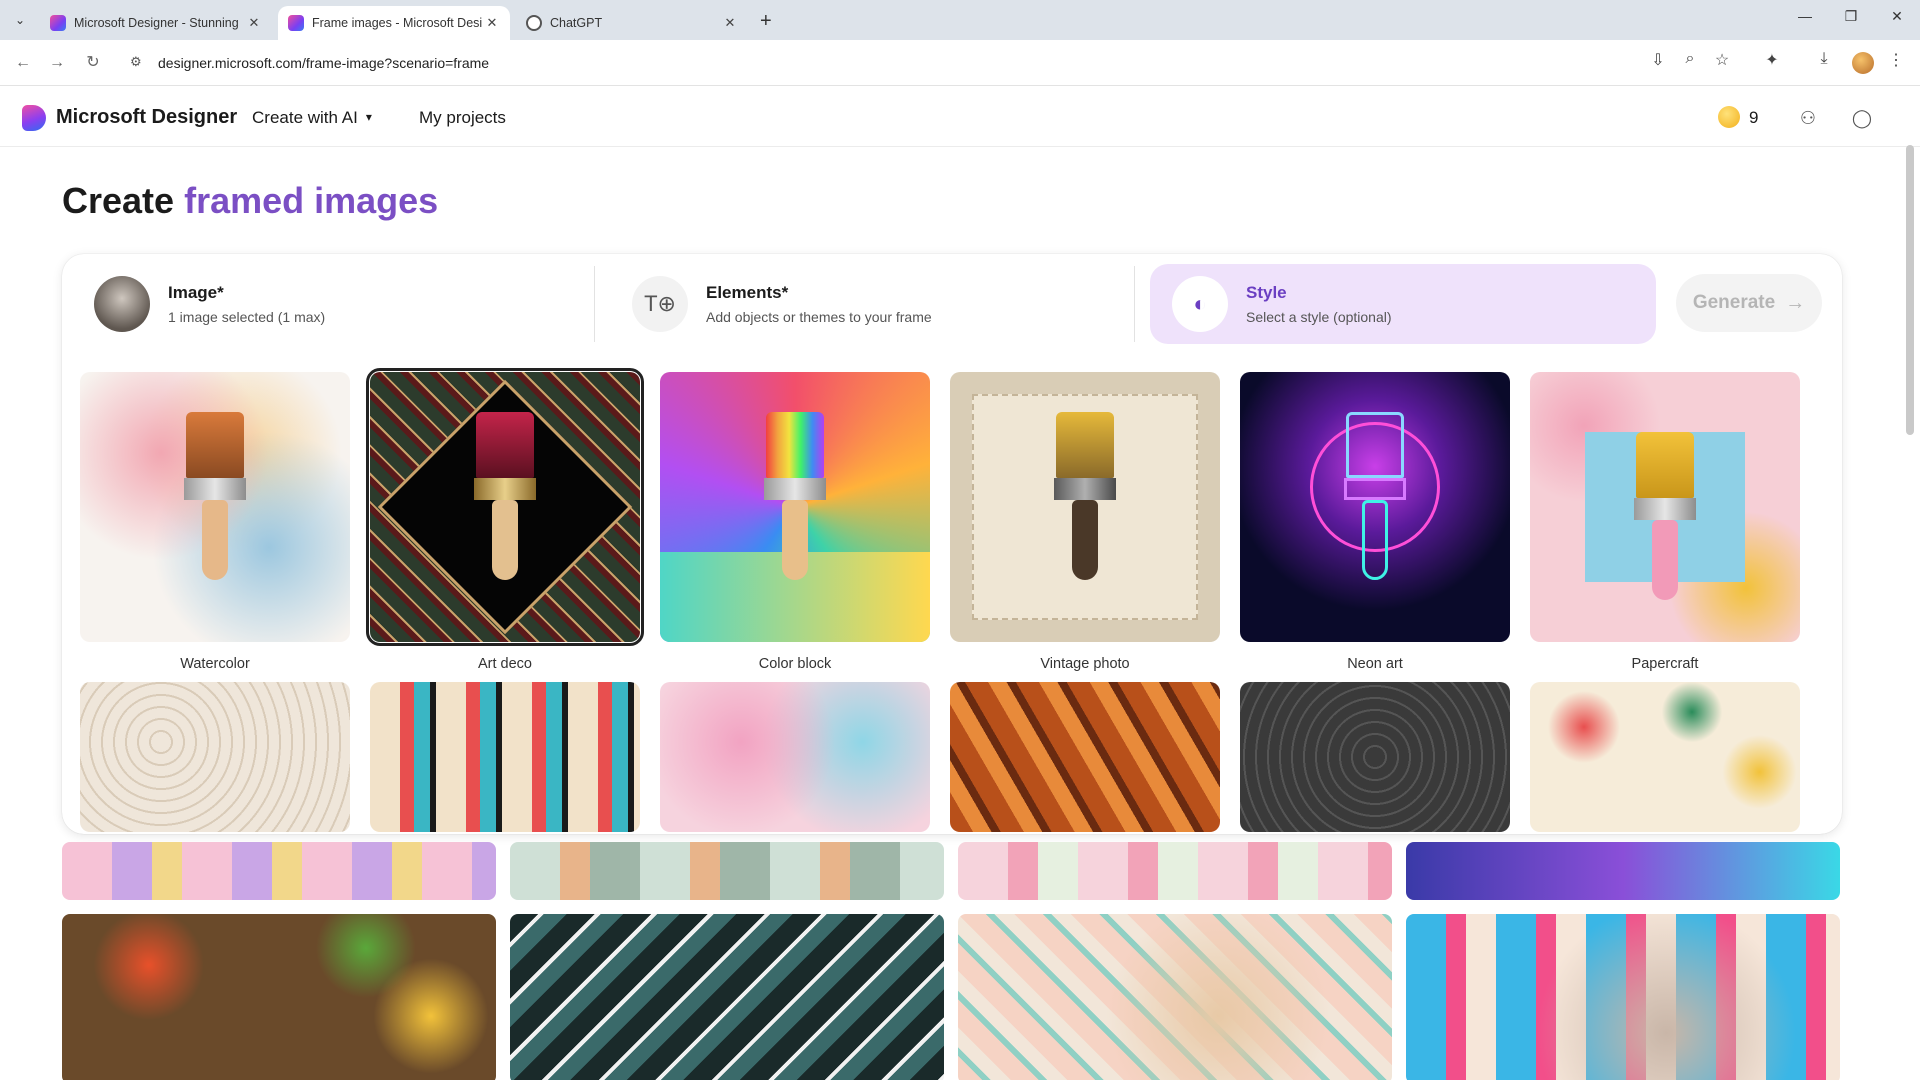 The image size is (1920, 1080). Describe the element at coordinates (505, 664) in the screenshot. I see `style-card-label: Art deco` at that location.